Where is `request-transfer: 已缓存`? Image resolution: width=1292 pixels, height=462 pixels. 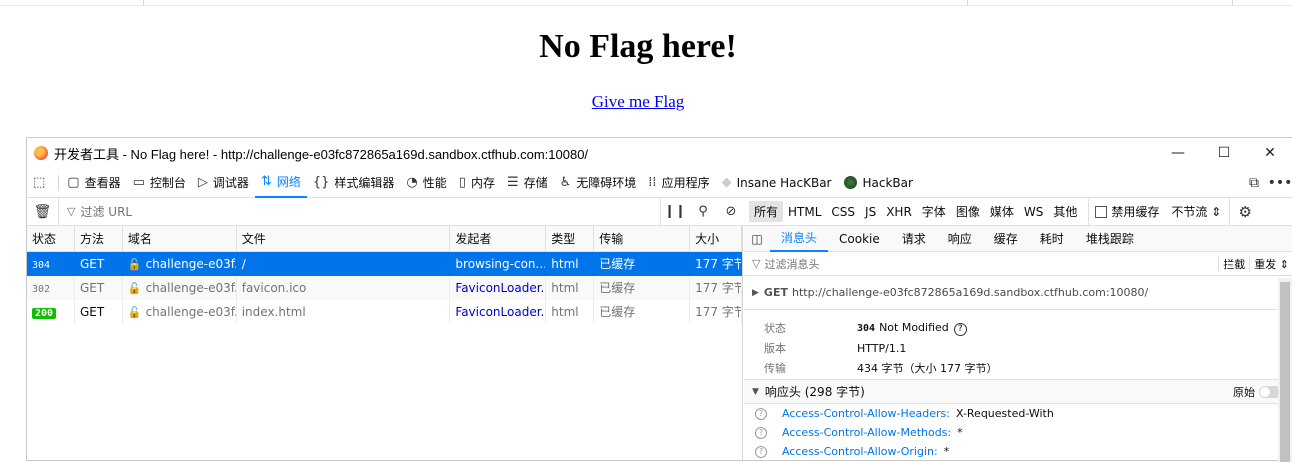
request-transfer: 已缓存 is located at coordinates (642, 264).